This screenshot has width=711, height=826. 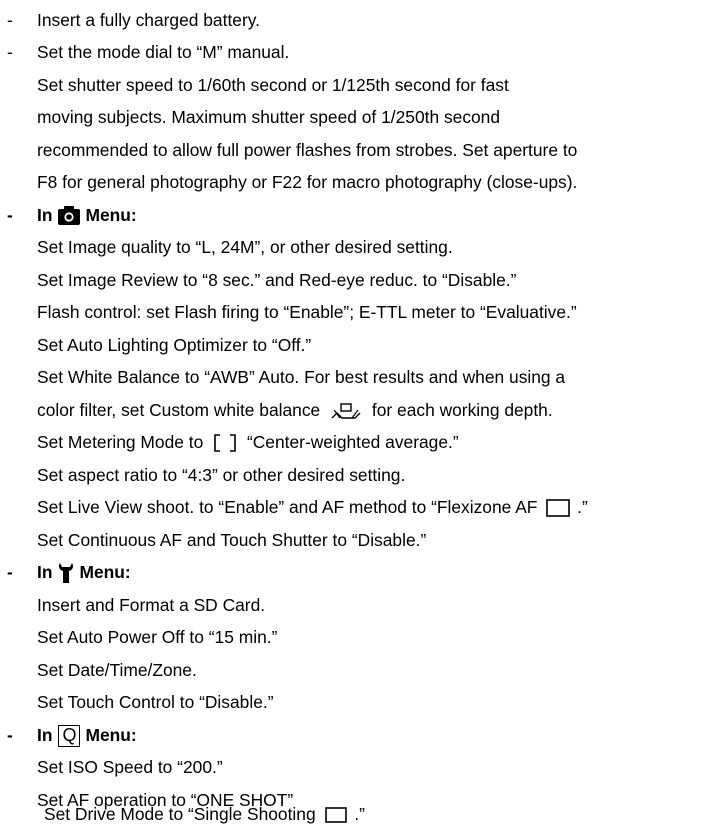 What do you see at coordinates (558, 508) in the screenshot?
I see `flexizone-af-icon` at bounding box center [558, 508].